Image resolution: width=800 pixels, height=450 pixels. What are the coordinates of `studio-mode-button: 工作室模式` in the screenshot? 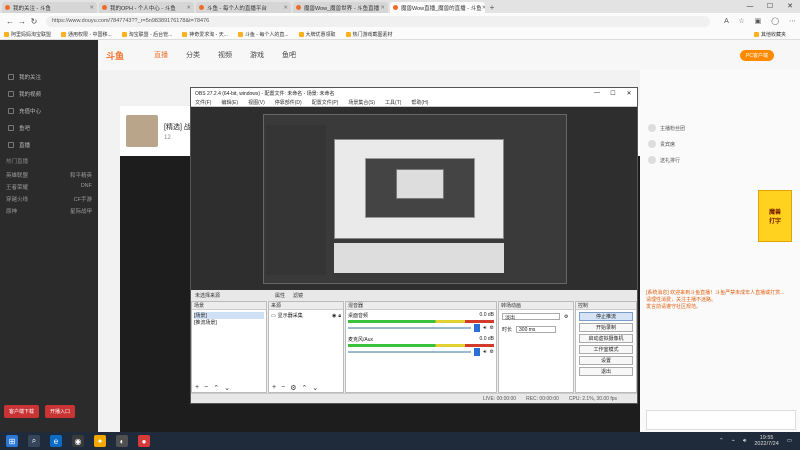 It's located at (606, 349).